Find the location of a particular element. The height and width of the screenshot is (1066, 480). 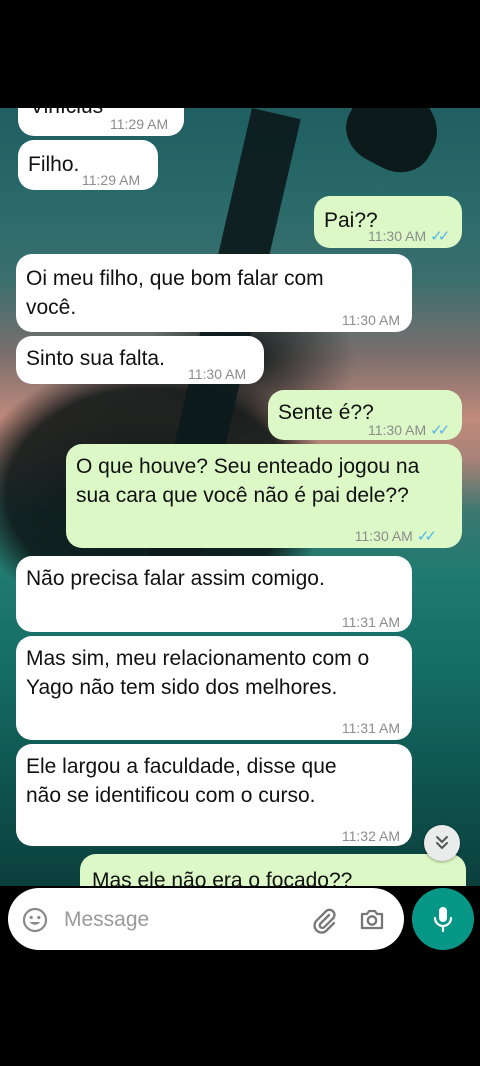

message-composer is located at coordinates (206, 919).